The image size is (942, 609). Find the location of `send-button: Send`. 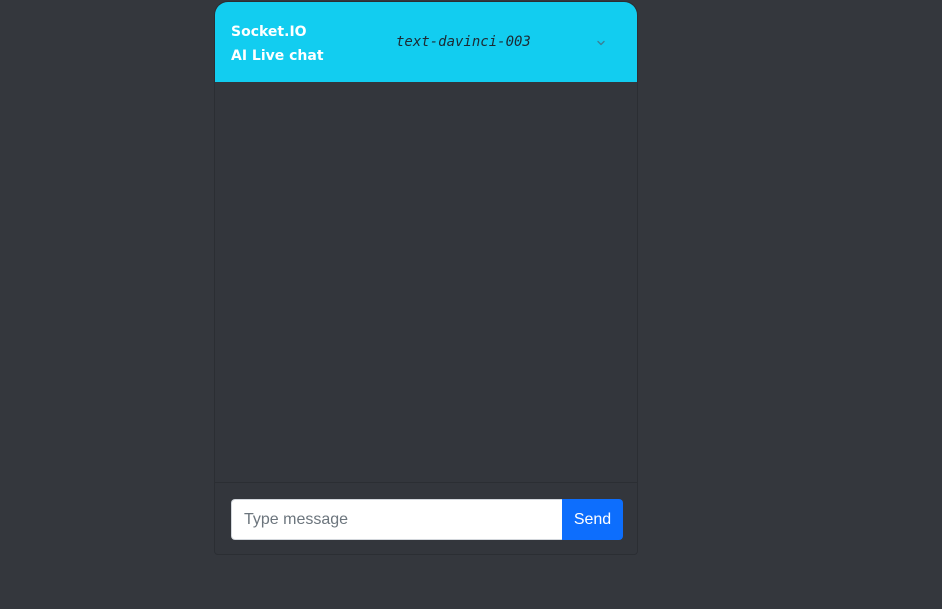

send-button: Send is located at coordinates (592, 519).